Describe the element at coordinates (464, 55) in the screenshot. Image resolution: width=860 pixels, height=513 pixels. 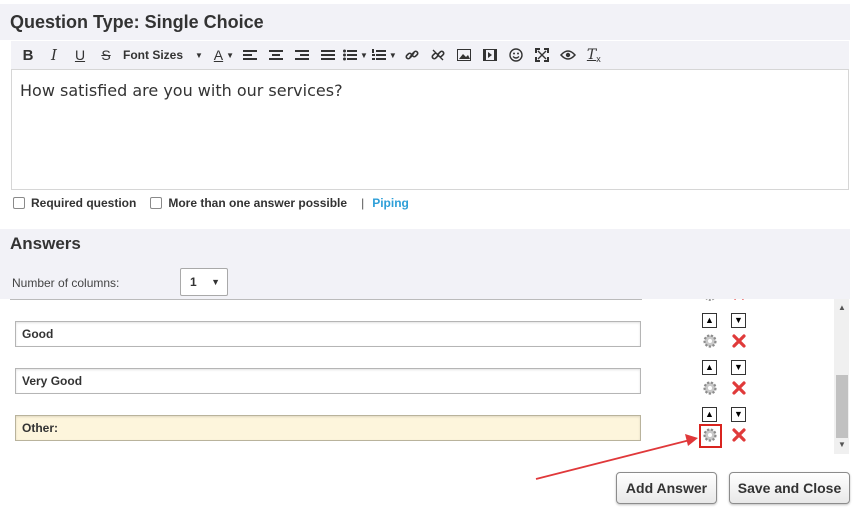
I see `image-icon` at that location.